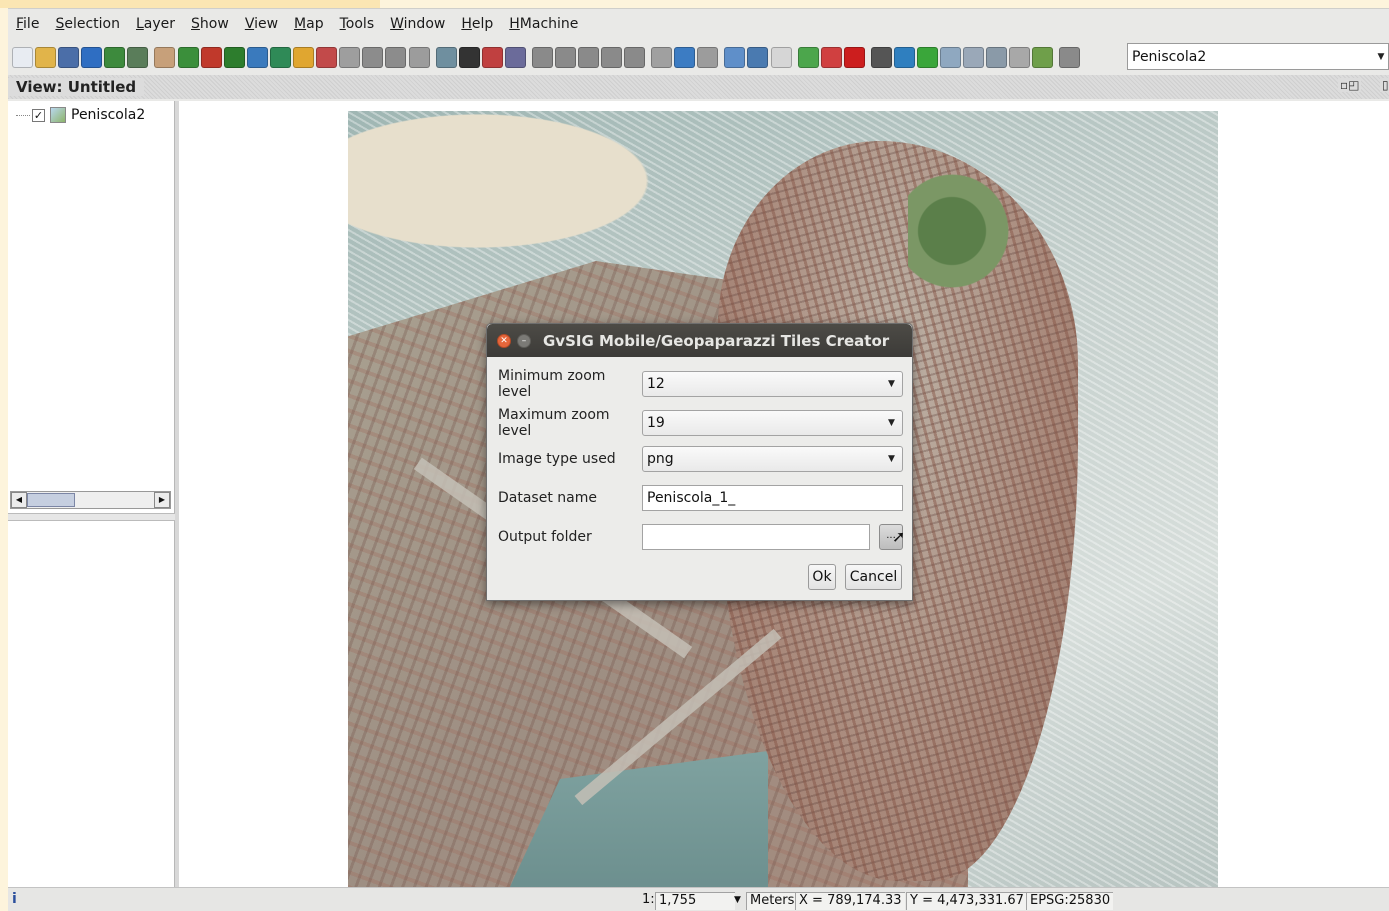  I want to click on zoom-extent-icon, so click(211, 57).